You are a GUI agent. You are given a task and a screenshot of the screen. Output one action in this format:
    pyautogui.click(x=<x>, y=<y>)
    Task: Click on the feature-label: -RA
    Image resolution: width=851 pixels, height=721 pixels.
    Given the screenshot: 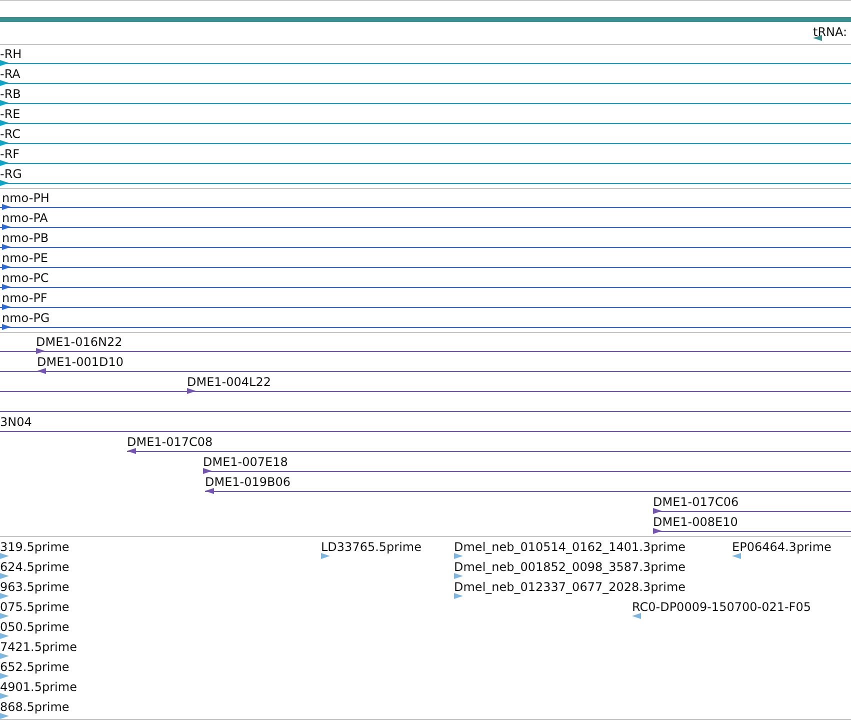 What is the action you would take?
    pyautogui.click(x=10, y=74)
    